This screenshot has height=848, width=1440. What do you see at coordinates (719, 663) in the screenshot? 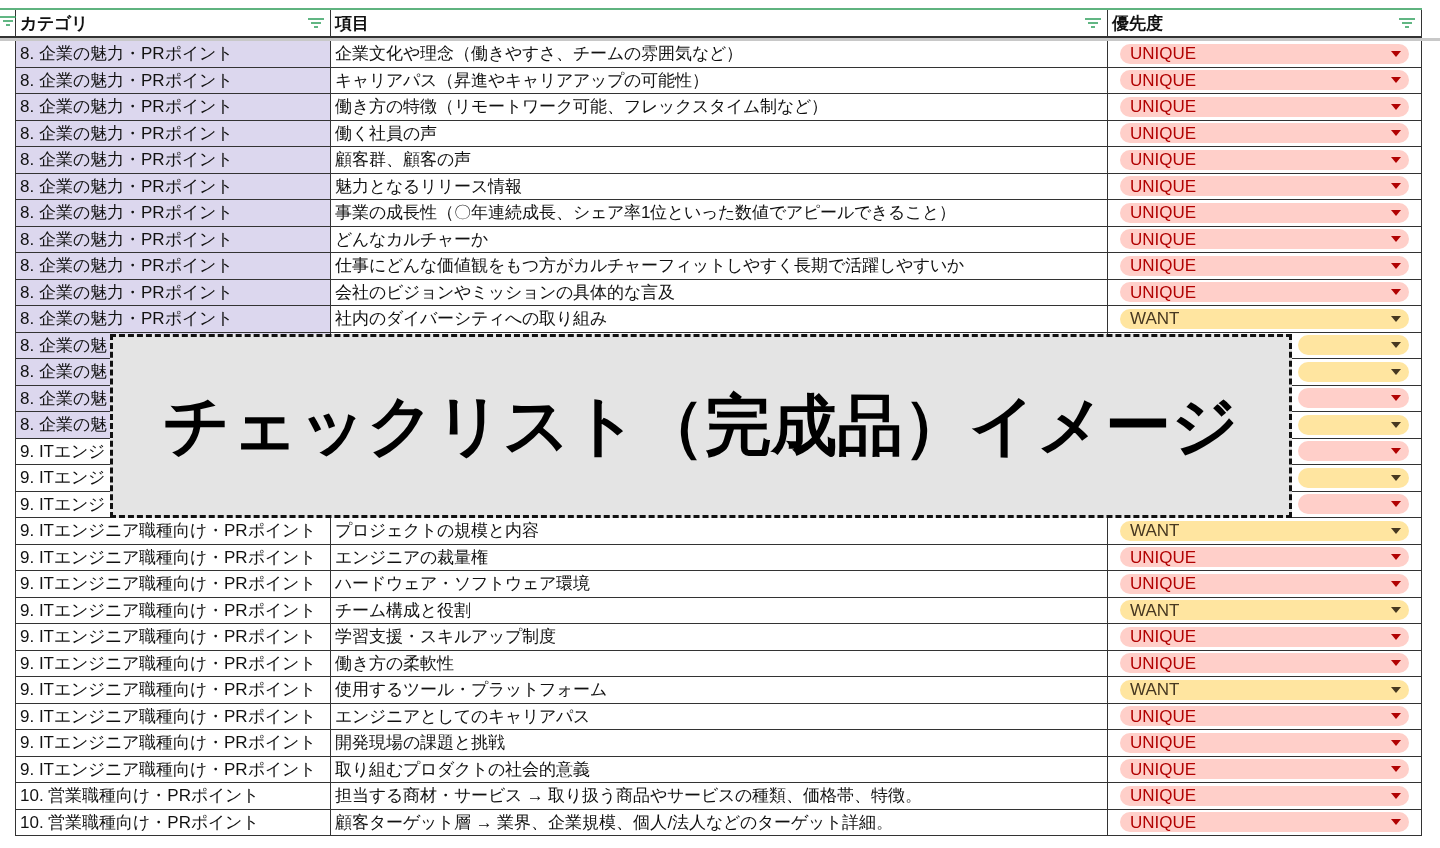
I see `item-cell: 働き方の柔軟性` at bounding box center [719, 663].